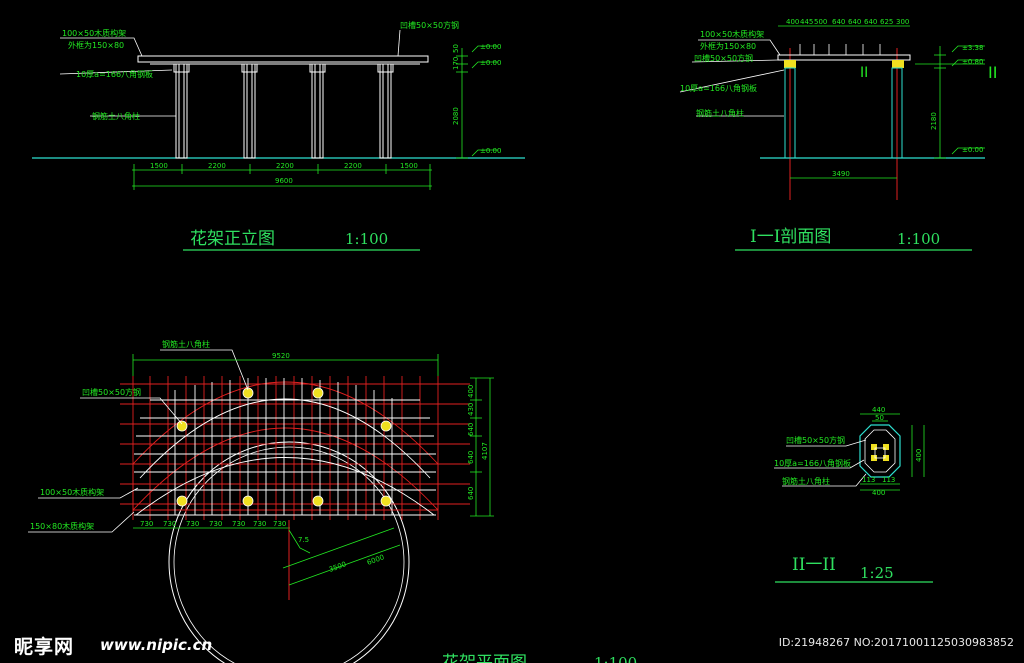 The width and height of the screenshot is (1024, 663). Describe the element at coordinates (156, 645) in the screenshot. I see `watermark-url: www.nipic.cn` at that location.